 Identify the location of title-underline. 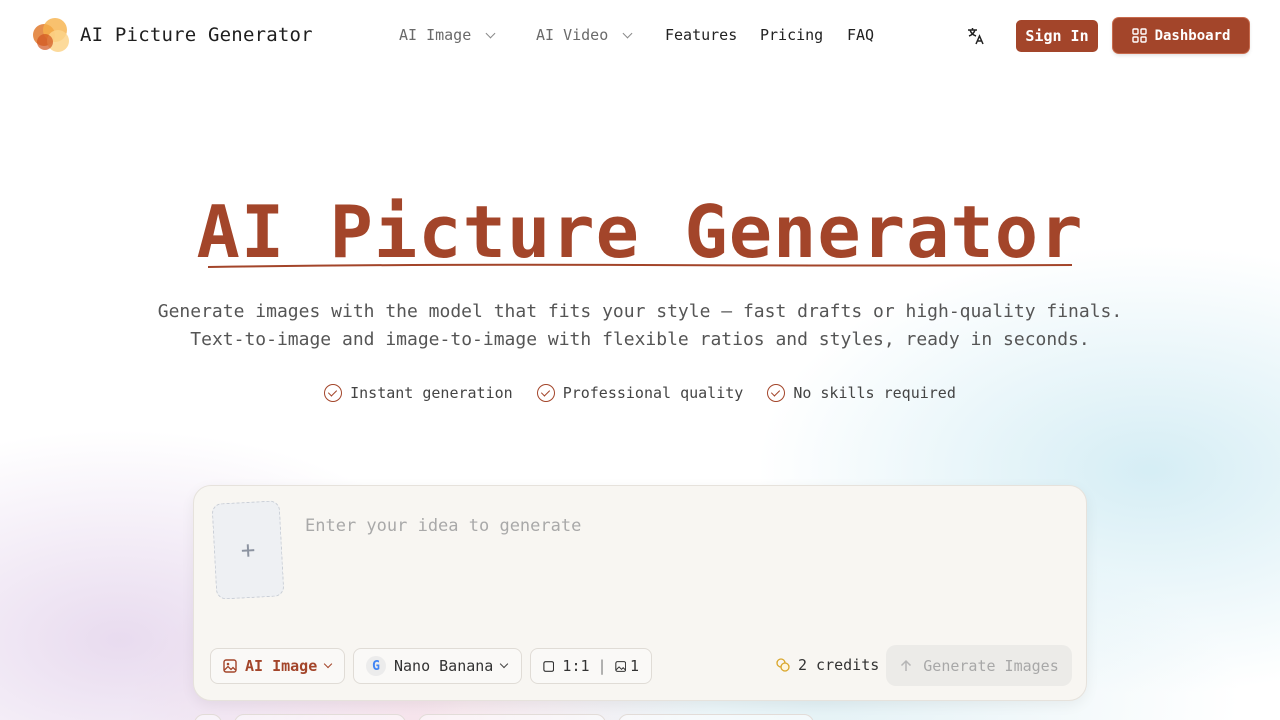
(640, 265).